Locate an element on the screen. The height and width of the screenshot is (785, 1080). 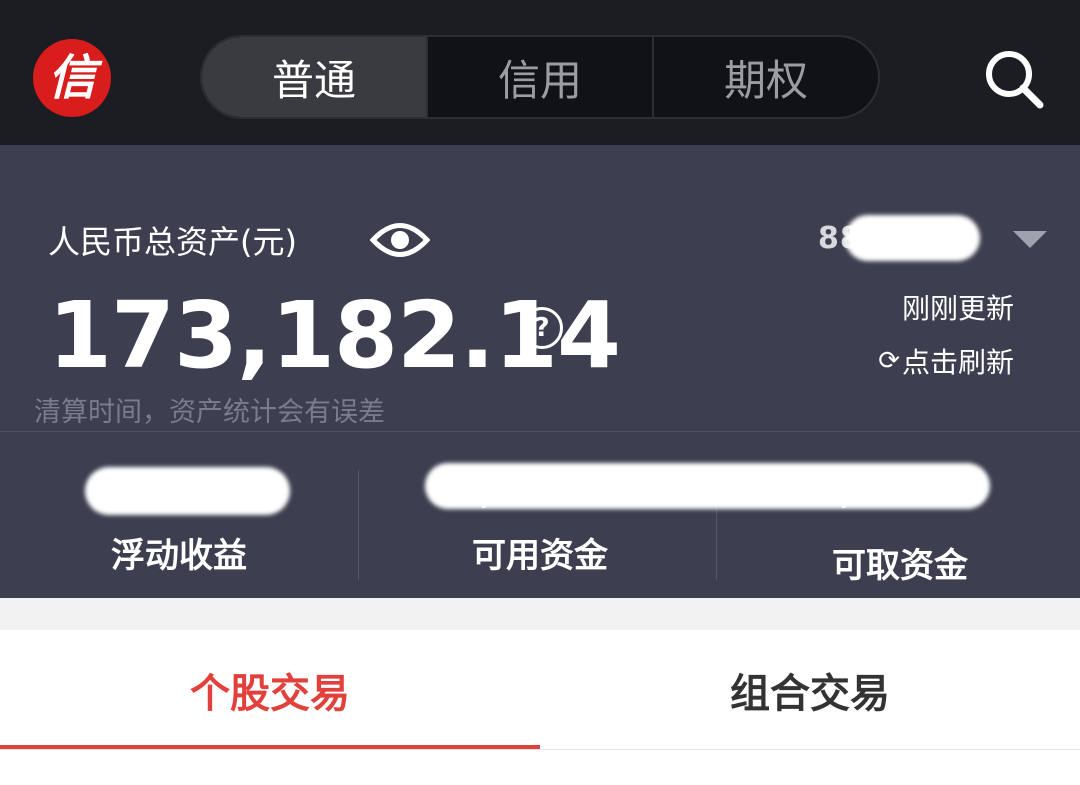
tab-credit: 信用 is located at coordinates (539, 77).